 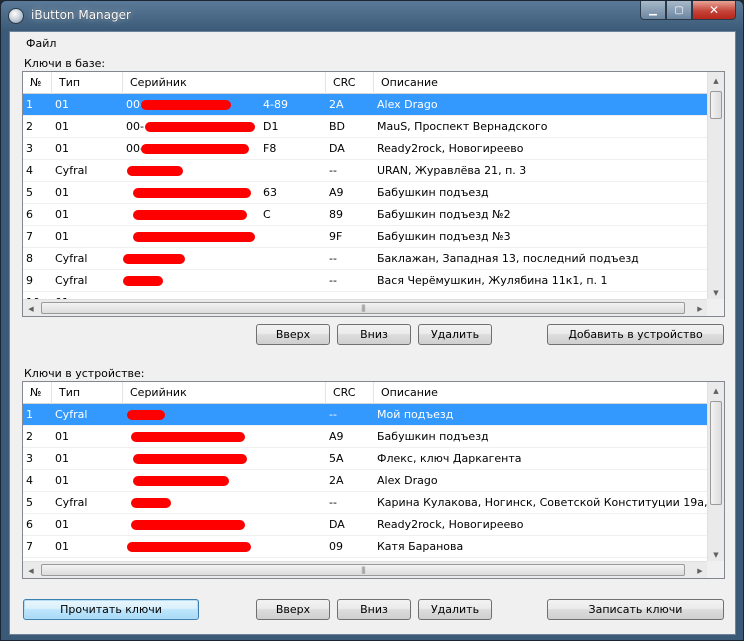 I want to click on cell-crc: 9F, so click(x=336, y=236).